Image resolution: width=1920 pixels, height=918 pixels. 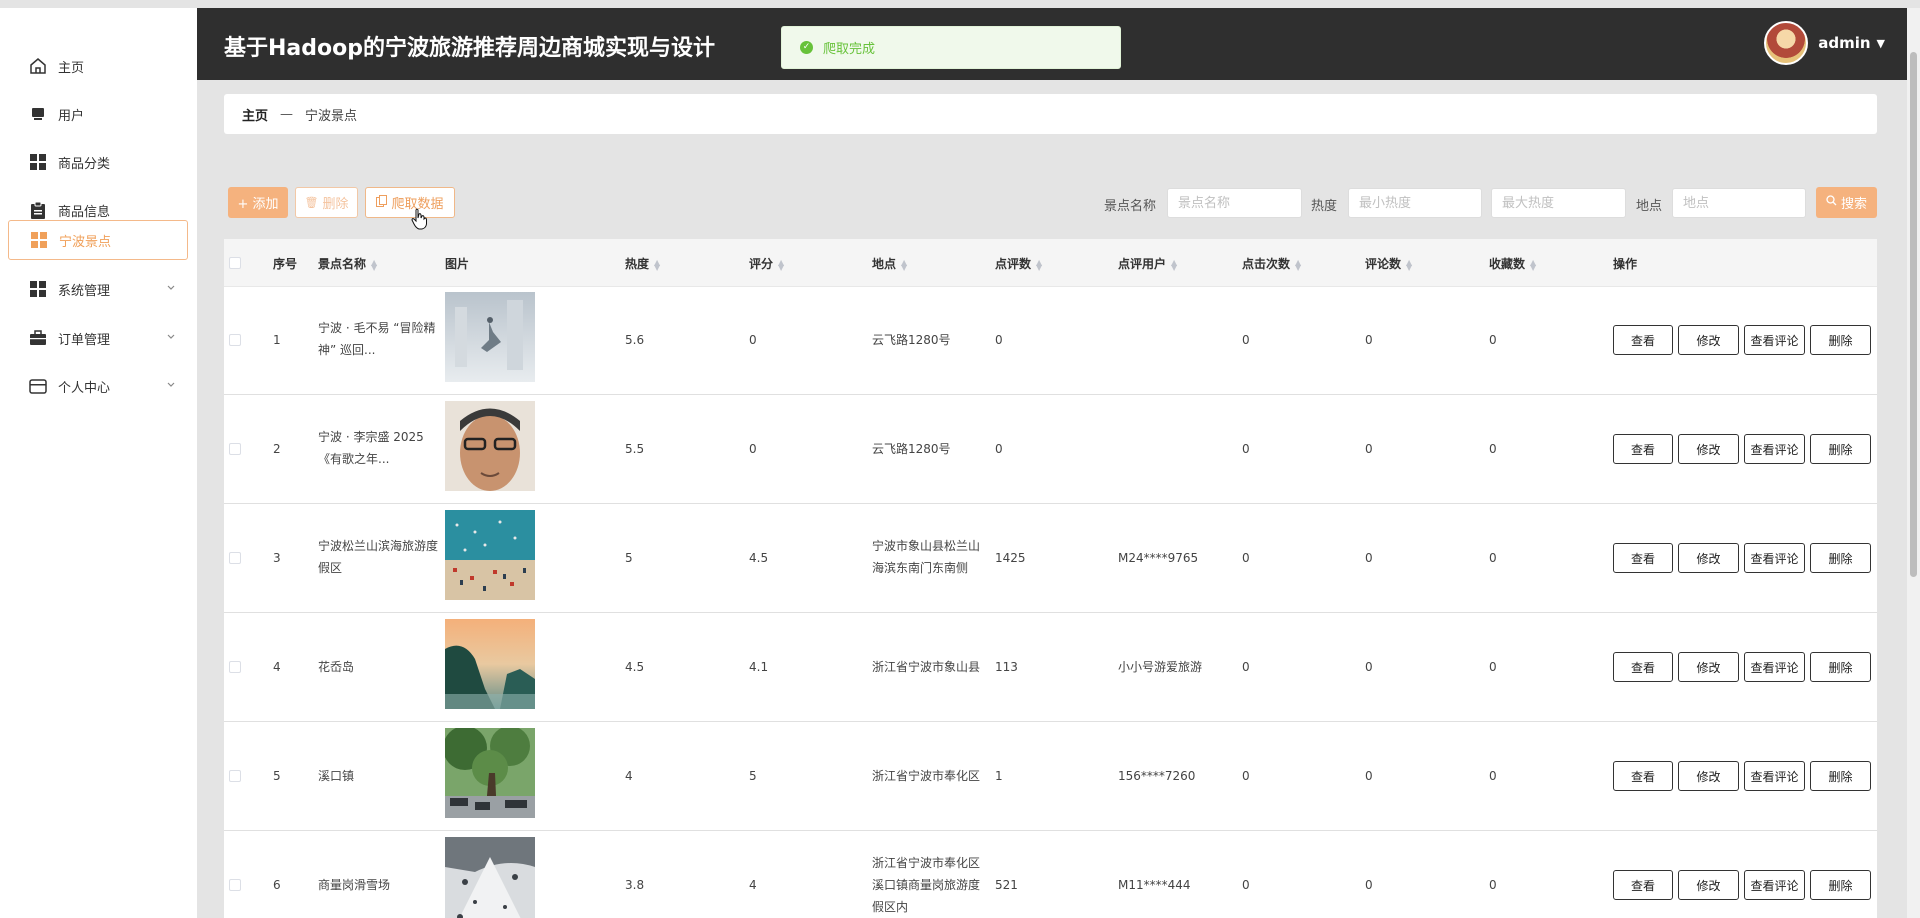 I want to click on sidebar-item-label: 系统管理, so click(x=84, y=291).